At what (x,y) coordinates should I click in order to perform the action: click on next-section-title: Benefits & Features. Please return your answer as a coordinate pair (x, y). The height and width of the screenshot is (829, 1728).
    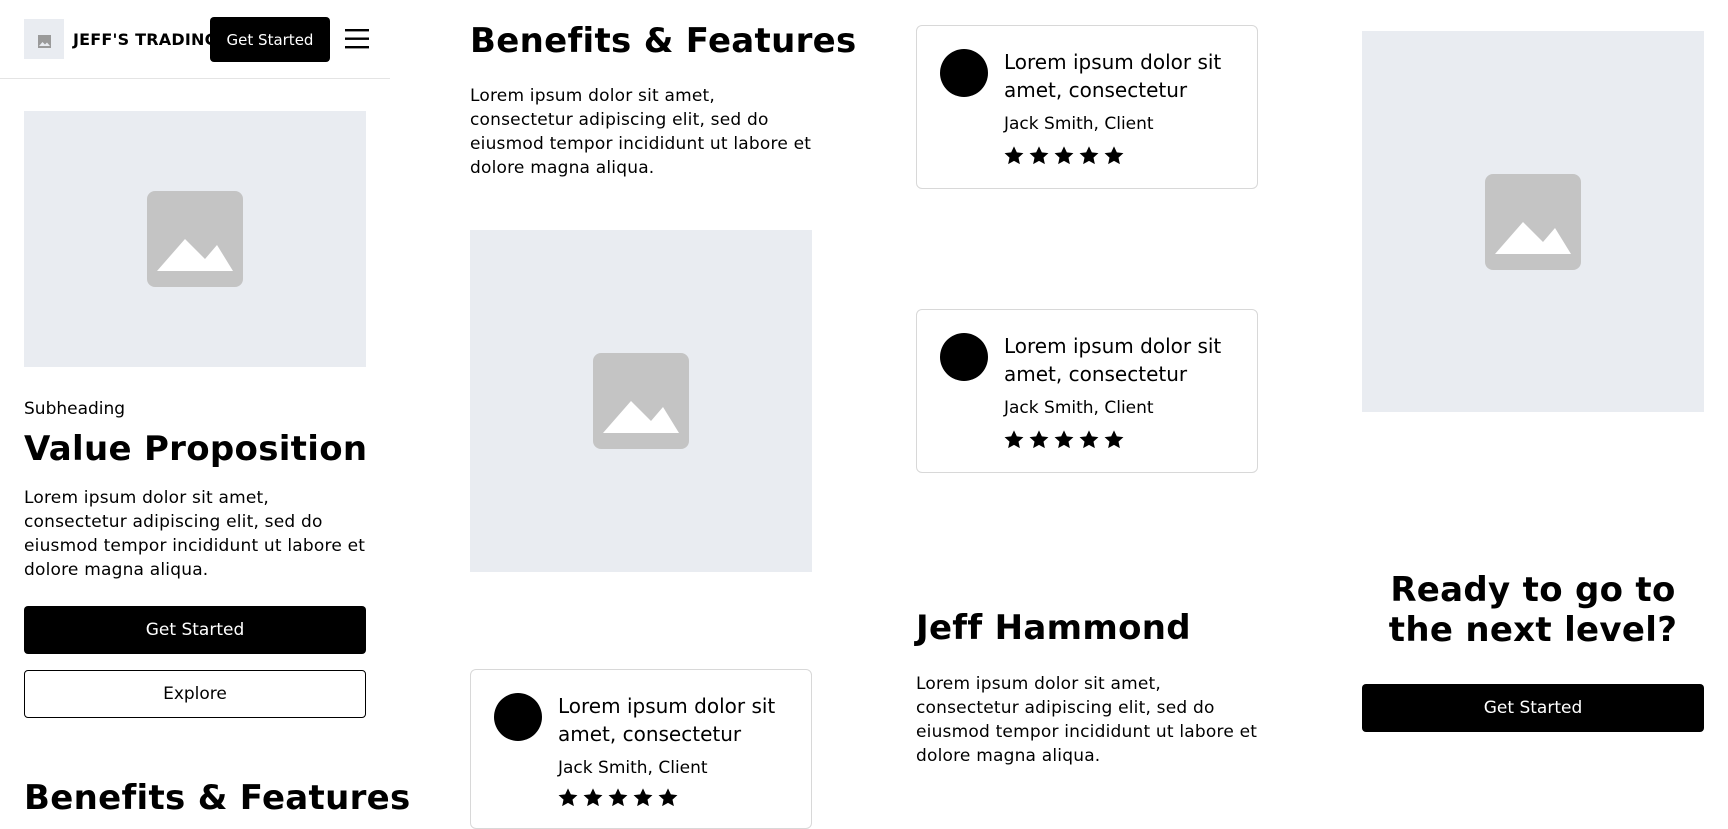
    Looking at the image, I should click on (217, 798).